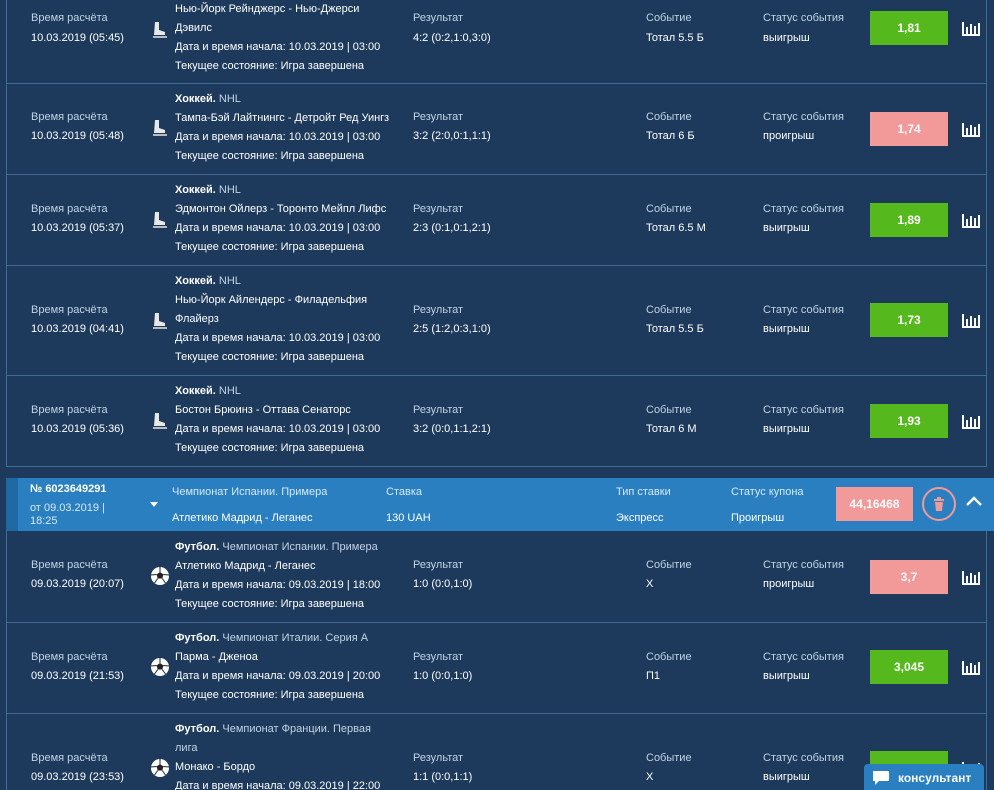  What do you see at coordinates (250, 492) in the screenshot?
I see `coupon-championship: Чемпионат Испании. Примера` at bounding box center [250, 492].